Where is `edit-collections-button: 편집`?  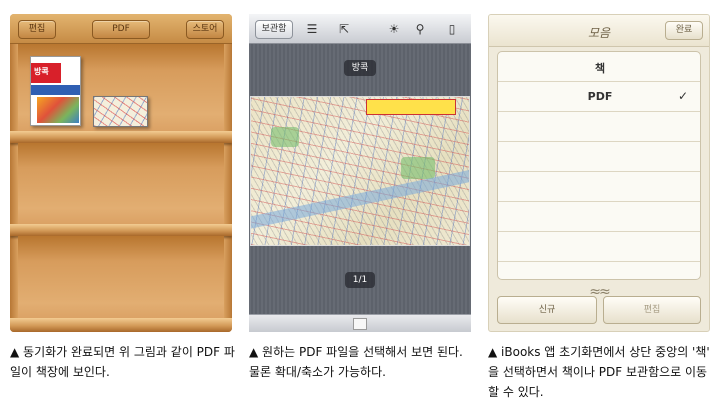 edit-collections-button: 편집 is located at coordinates (652, 310).